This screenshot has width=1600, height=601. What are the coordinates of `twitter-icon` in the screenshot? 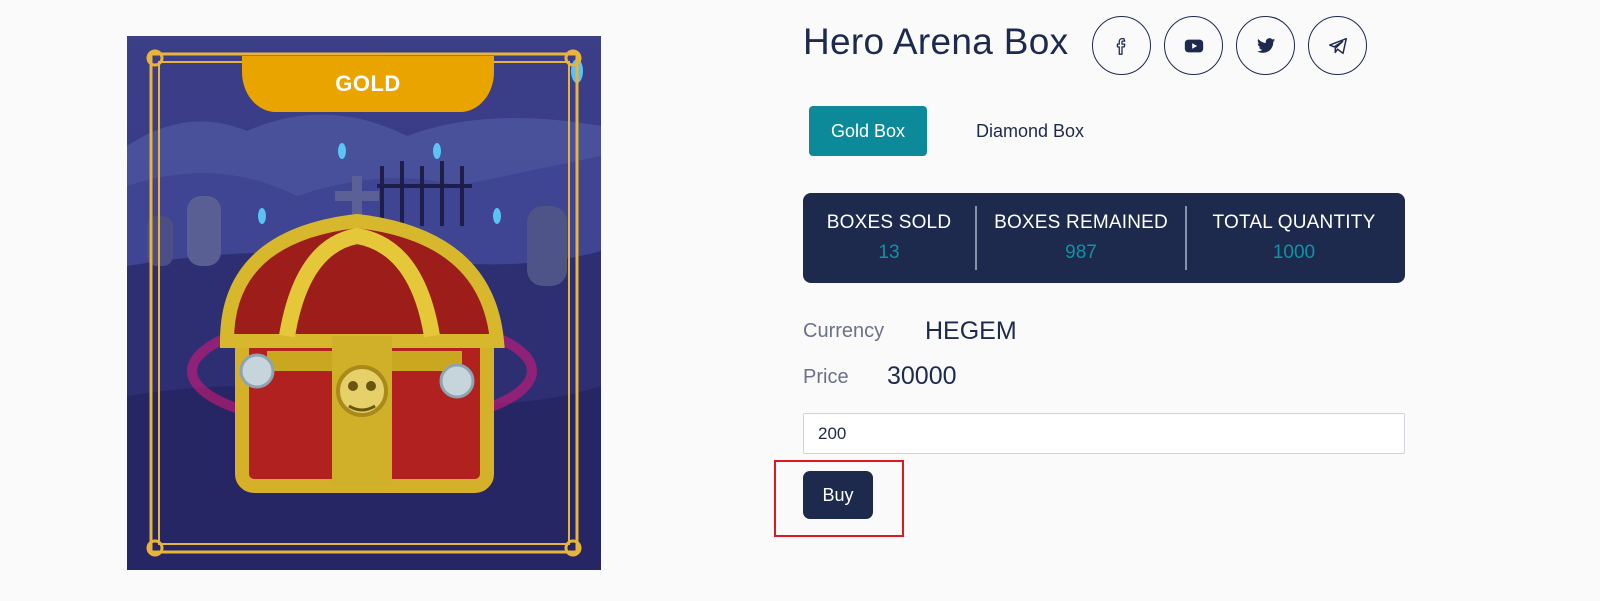 It's located at (1265, 45).